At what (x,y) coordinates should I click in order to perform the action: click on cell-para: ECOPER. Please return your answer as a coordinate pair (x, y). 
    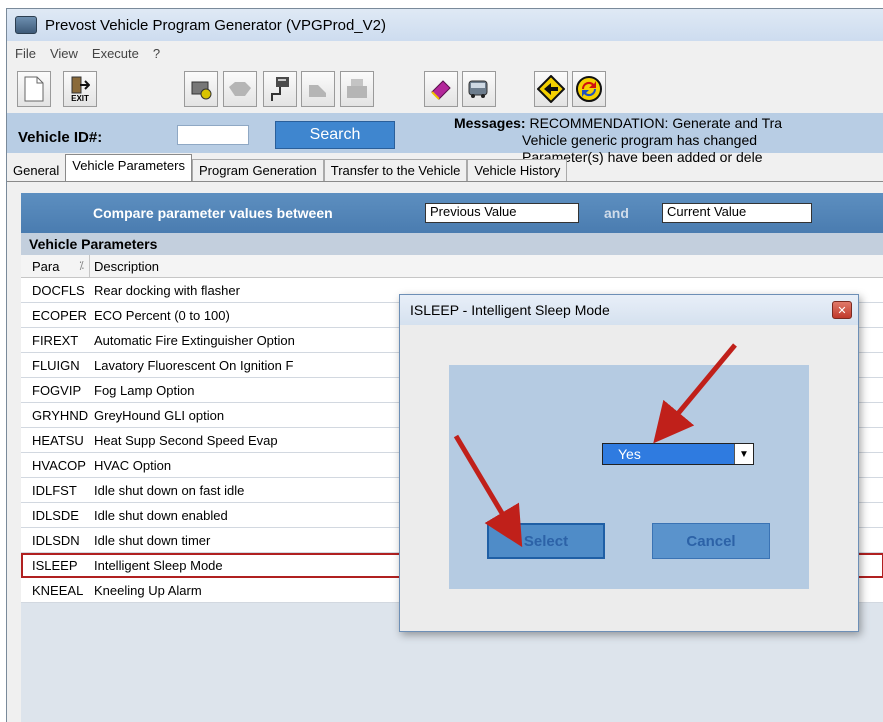
    Looking at the image, I should click on (59, 315).